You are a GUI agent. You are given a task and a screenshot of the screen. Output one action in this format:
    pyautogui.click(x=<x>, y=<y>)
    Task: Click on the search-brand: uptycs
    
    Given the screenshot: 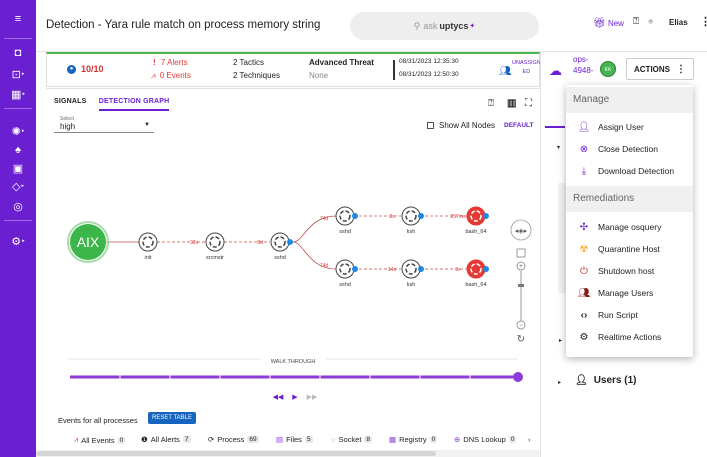 What is the action you would take?
    pyautogui.click(x=454, y=26)
    